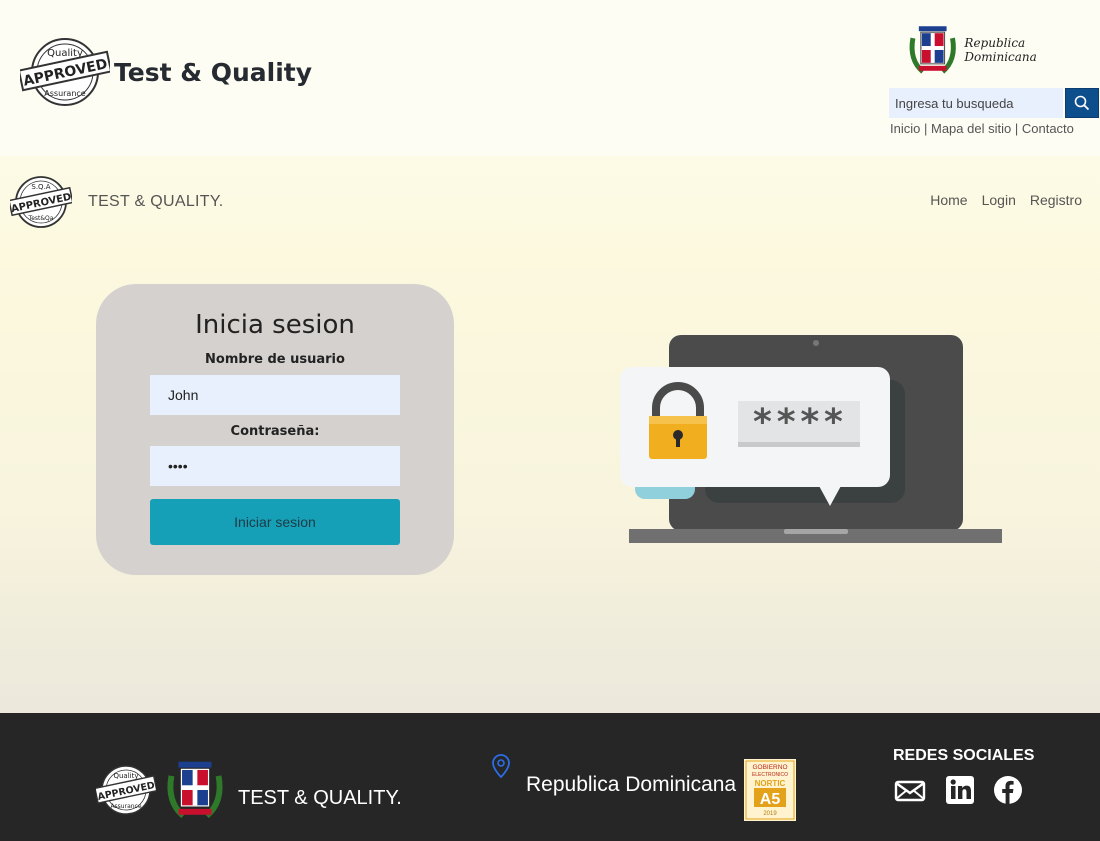 The height and width of the screenshot is (841, 1100). Describe the element at coordinates (125, 776) in the screenshot. I see `svg-text: Quality` at that location.